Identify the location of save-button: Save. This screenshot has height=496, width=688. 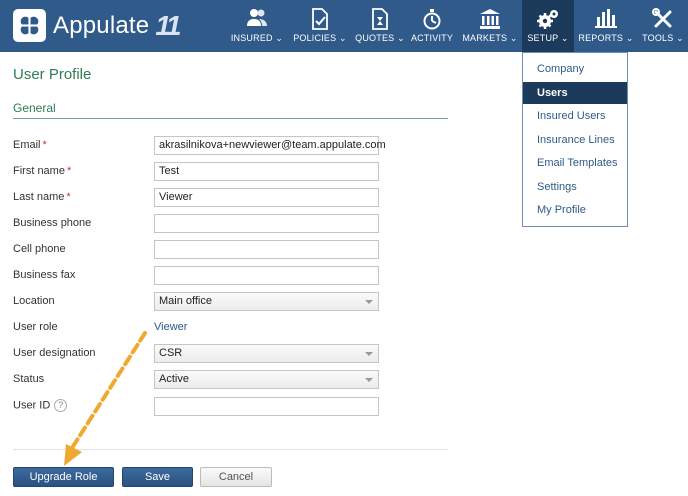
(157, 477).